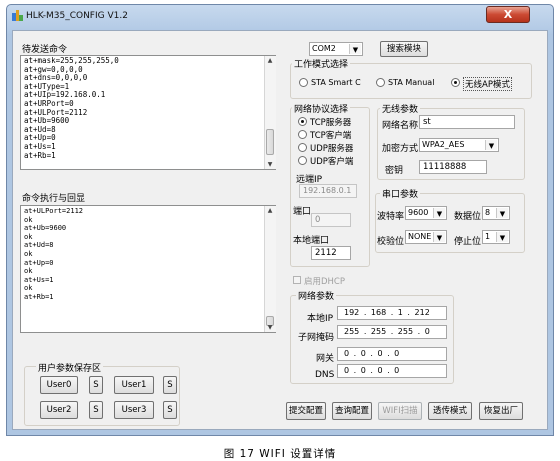 The width and height of the screenshot is (560, 461). Describe the element at coordinates (325, 375) in the screenshot. I see `dns-label: DNS` at that location.